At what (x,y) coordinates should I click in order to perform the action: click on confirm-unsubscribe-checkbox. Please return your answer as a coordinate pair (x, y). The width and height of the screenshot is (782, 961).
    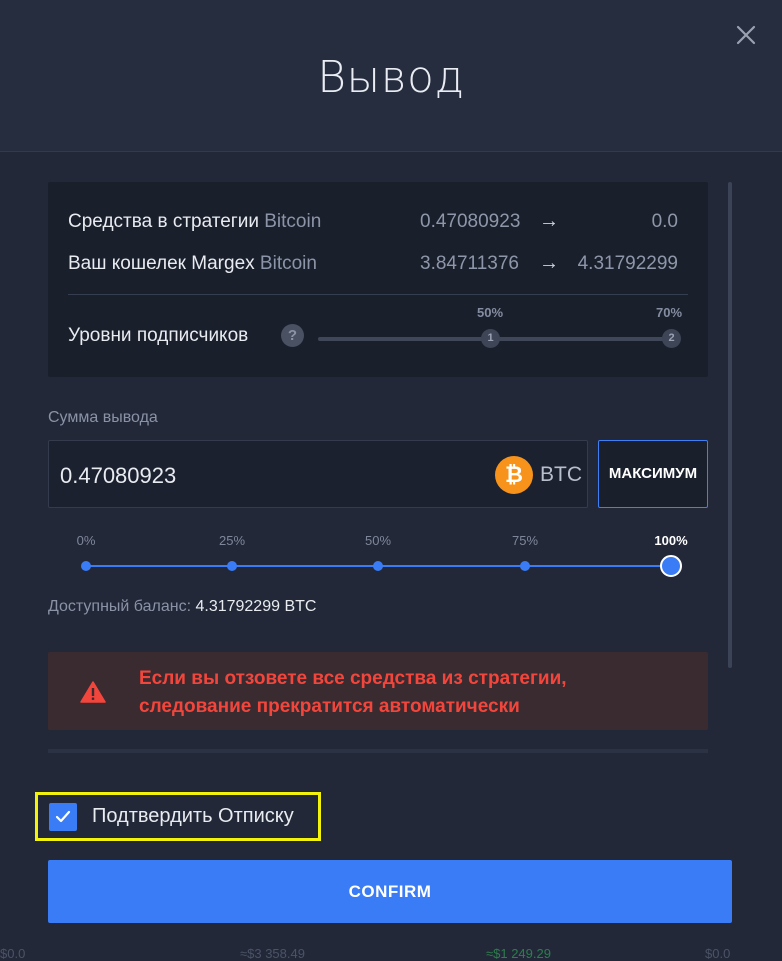
    Looking at the image, I should click on (63, 817).